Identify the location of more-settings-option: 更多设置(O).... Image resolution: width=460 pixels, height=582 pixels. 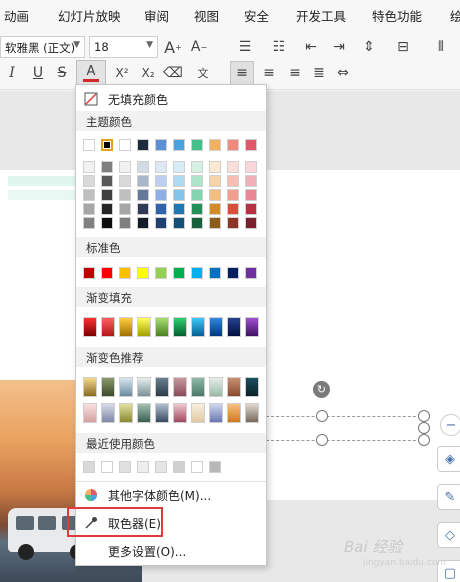
(171, 551).